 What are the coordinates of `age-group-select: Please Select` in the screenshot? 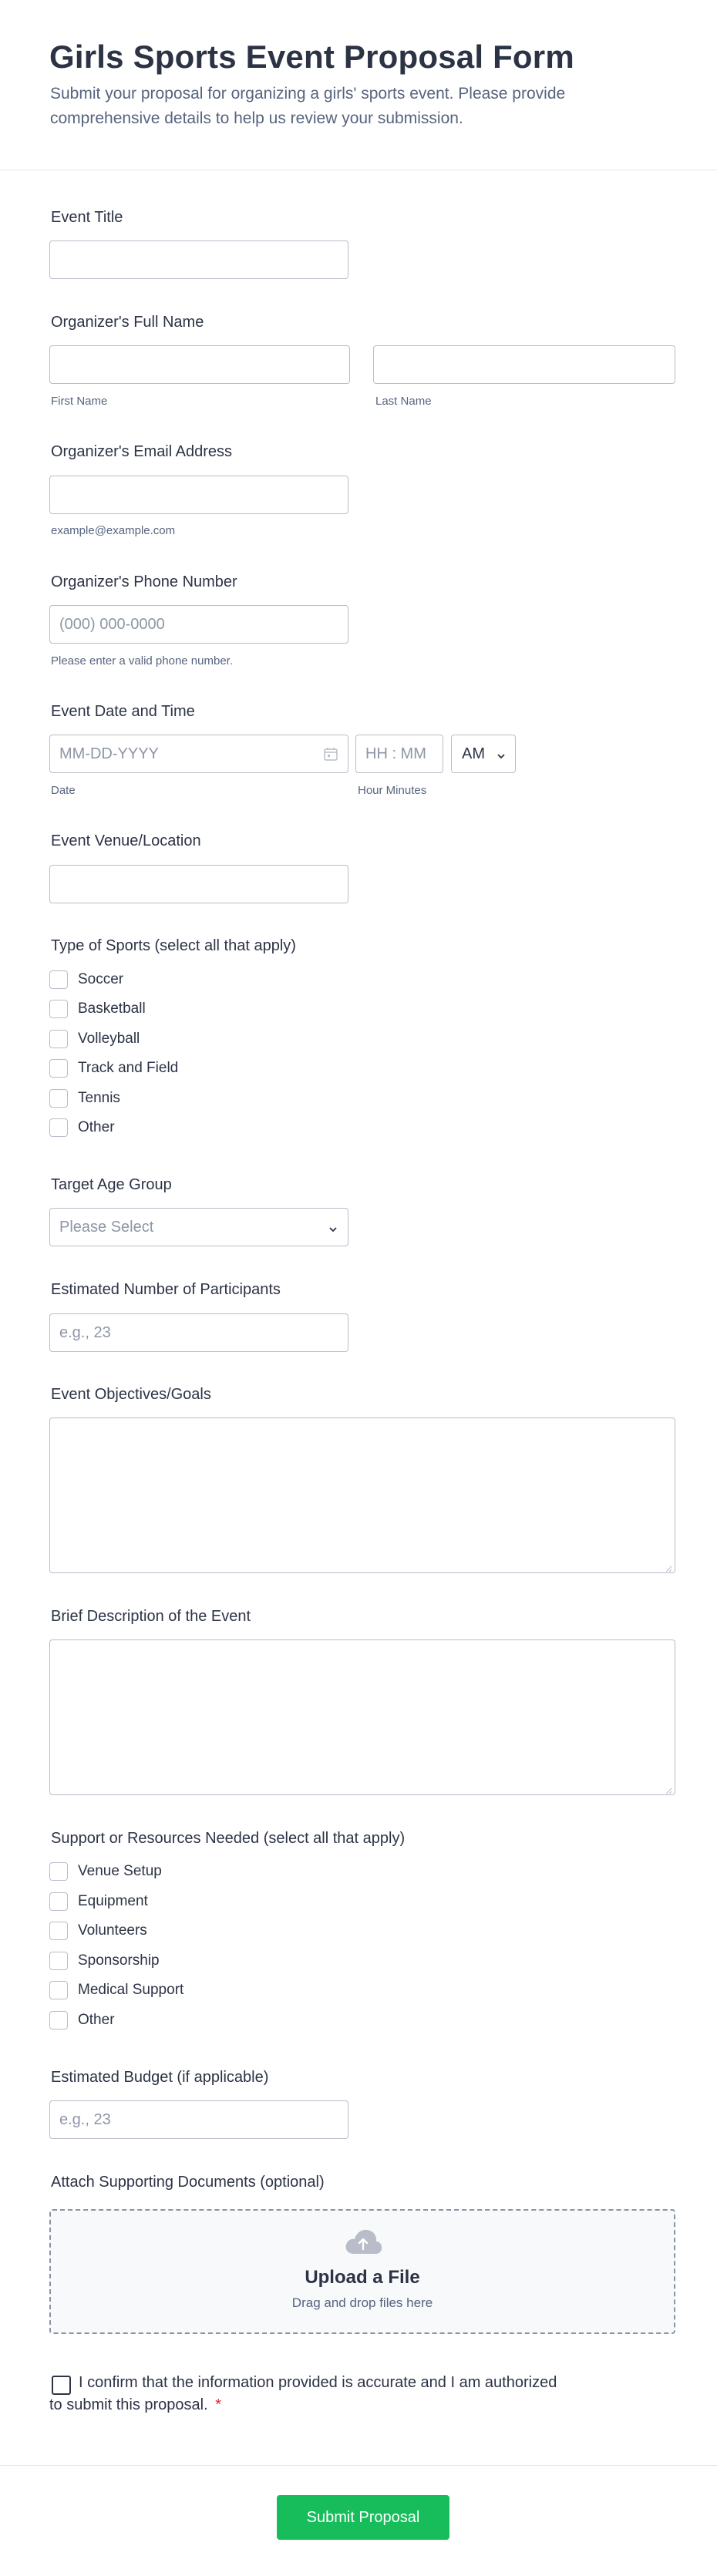 It's located at (198, 1227).